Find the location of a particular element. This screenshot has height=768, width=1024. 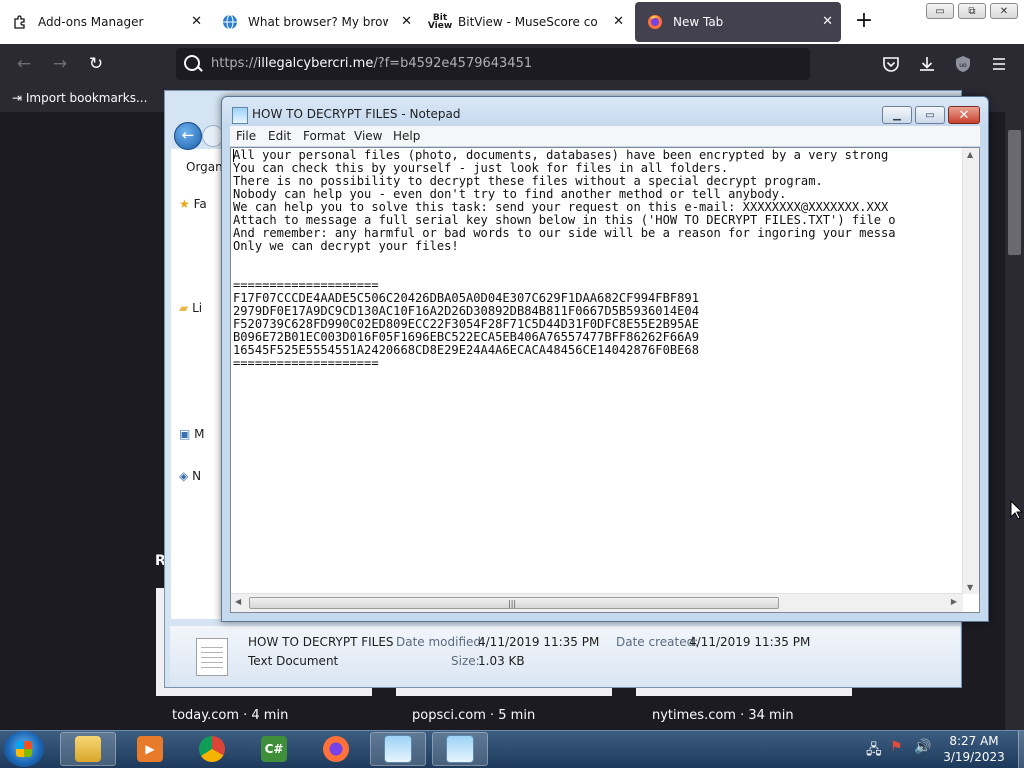

minimize-button: ▁ is located at coordinates (897, 115).